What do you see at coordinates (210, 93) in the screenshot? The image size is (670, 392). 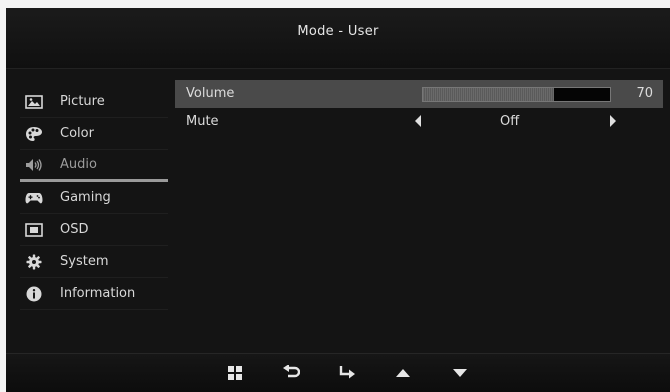 I see `volume-label: Volume` at bounding box center [210, 93].